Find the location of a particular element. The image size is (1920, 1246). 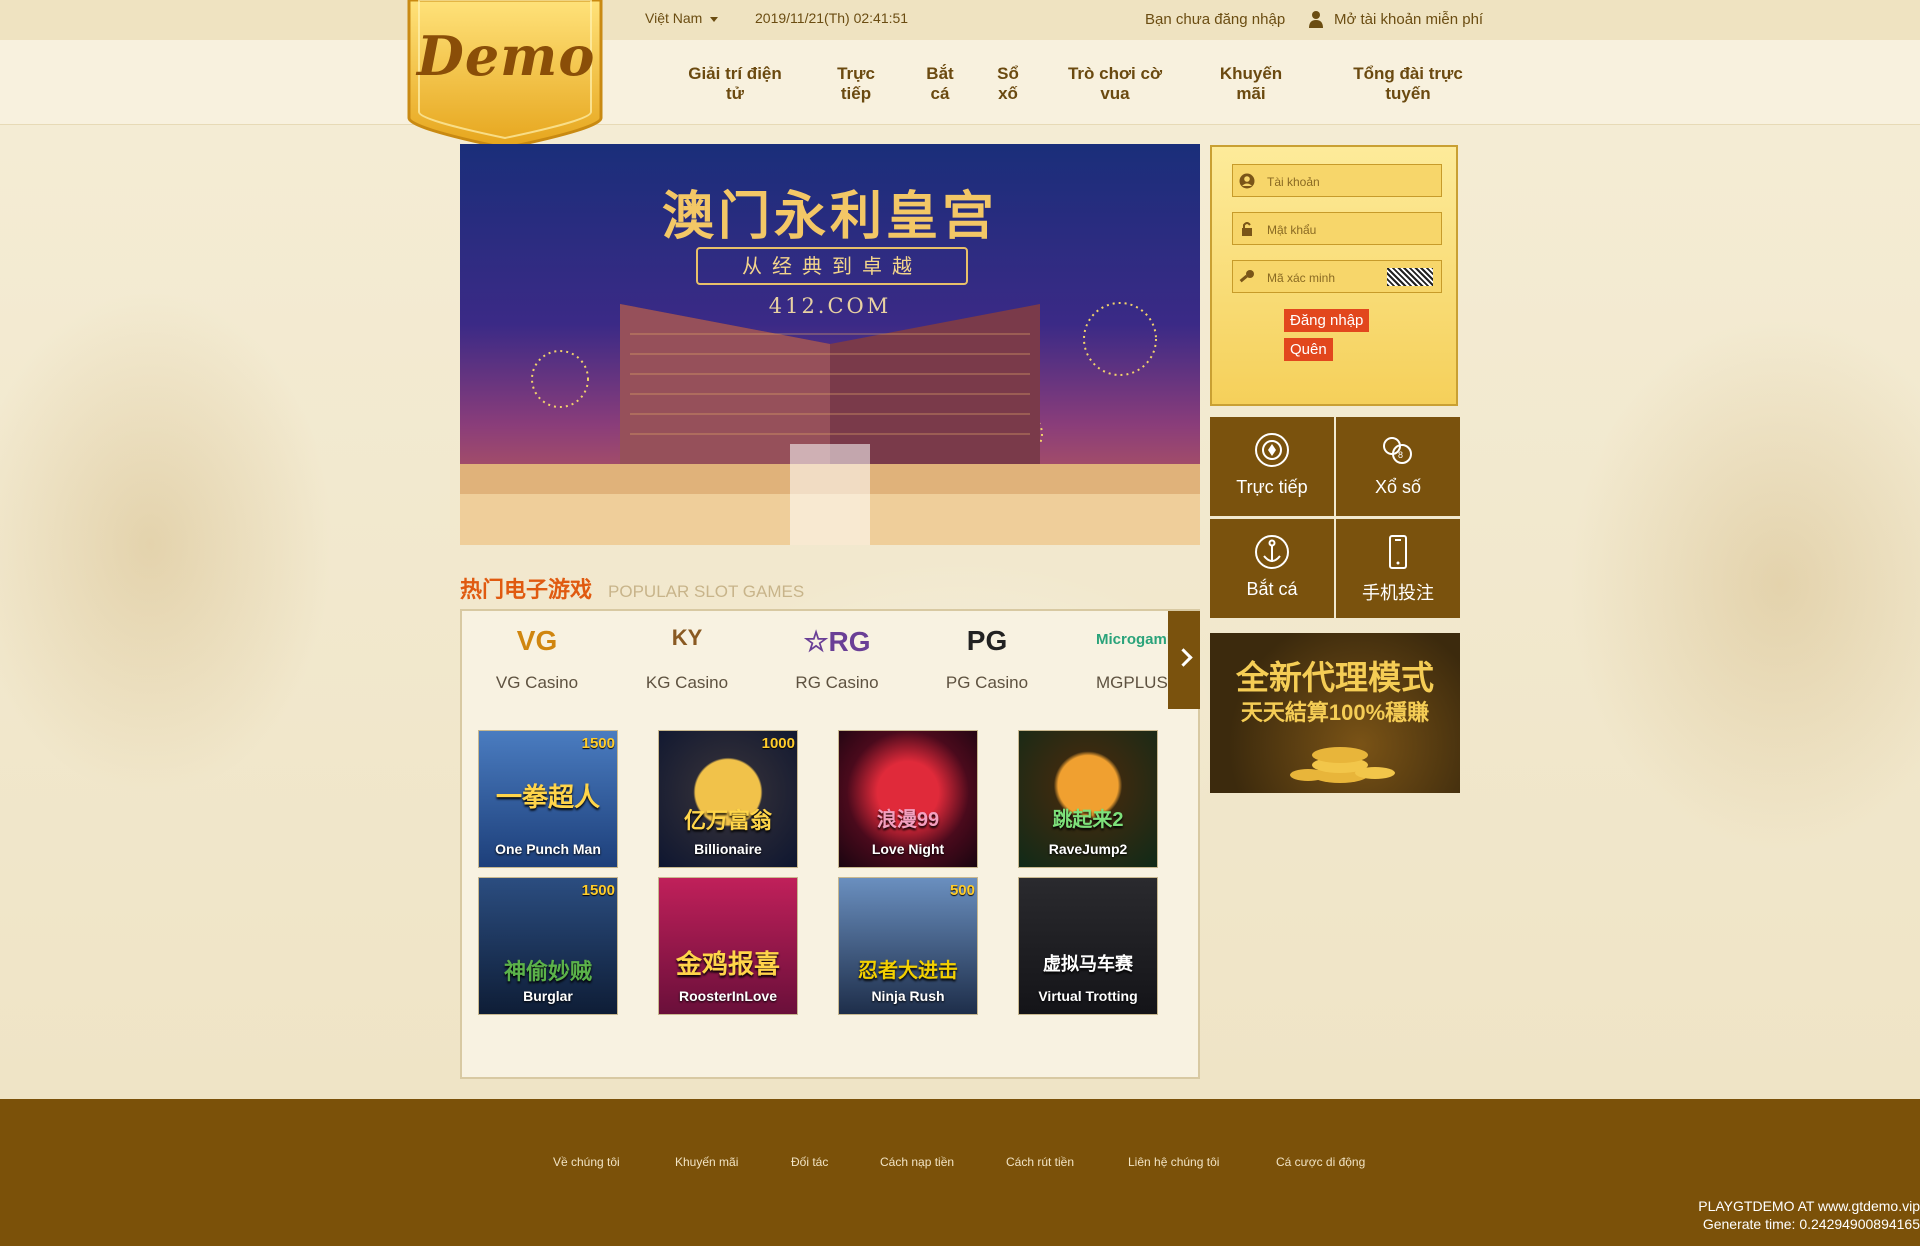

provider-rg: ☆RG RG Casino is located at coordinates (837, 660).